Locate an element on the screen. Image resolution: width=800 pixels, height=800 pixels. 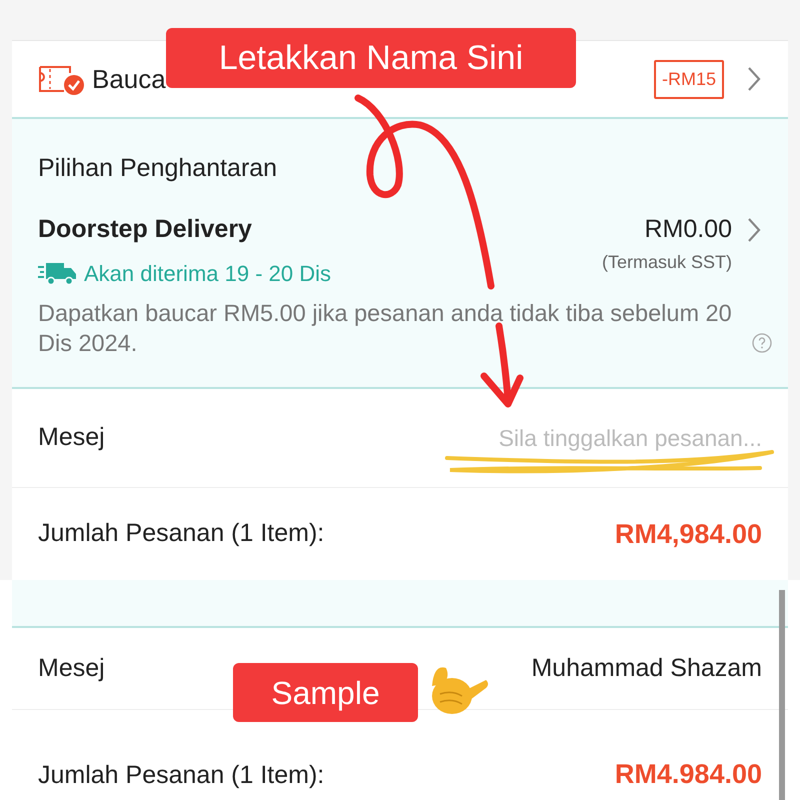
message-value: Muhammad Shazam is located at coordinates (646, 668).